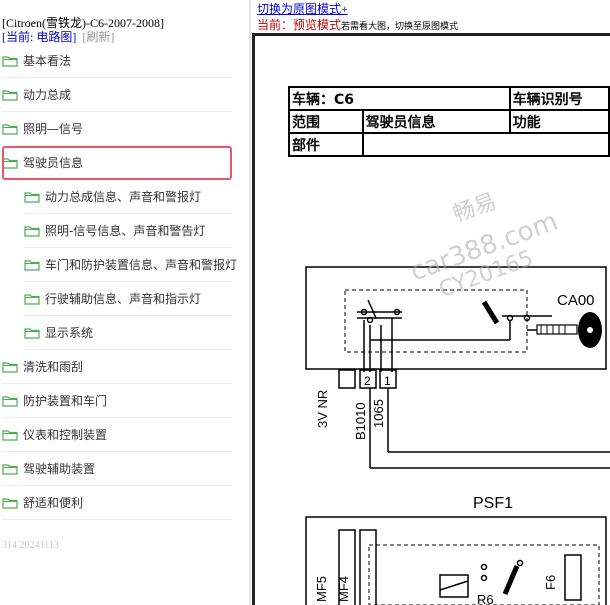 This screenshot has width=610, height=605. What do you see at coordinates (59, 469) in the screenshot?
I see `tree-node-label: 驾驶辅助装置` at bounding box center [59, 469].